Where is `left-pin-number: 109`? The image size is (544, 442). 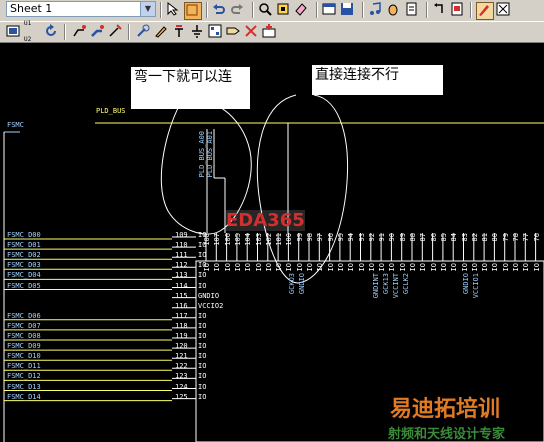
left-pin-number: 109 is located at coordinates (181, 235).